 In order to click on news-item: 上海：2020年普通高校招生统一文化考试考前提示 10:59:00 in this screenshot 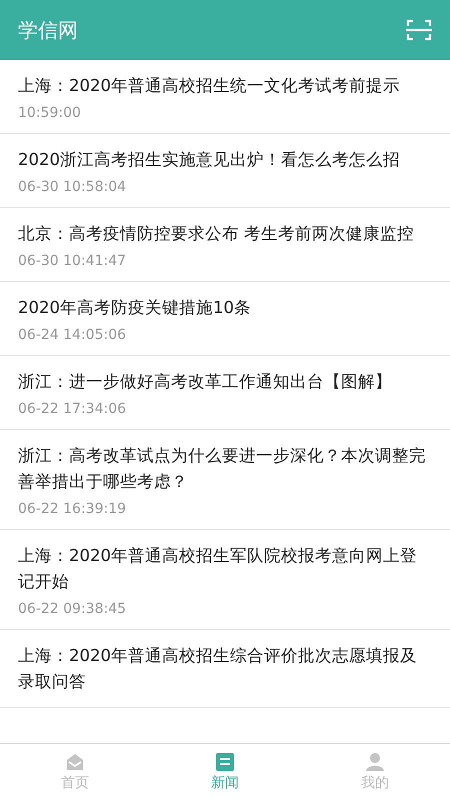, I will do `click(225, 97)`.